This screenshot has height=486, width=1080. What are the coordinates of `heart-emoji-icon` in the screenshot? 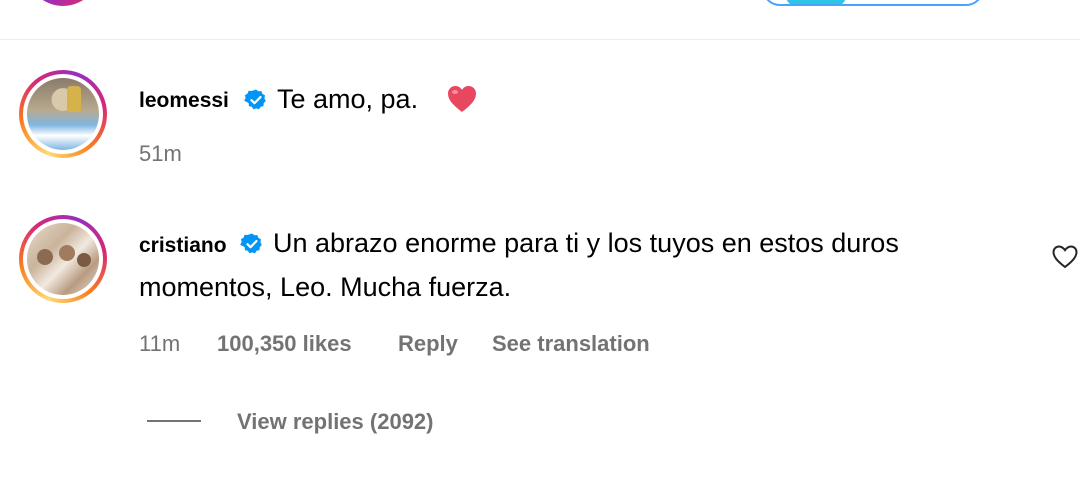 It's located at (462, 99).